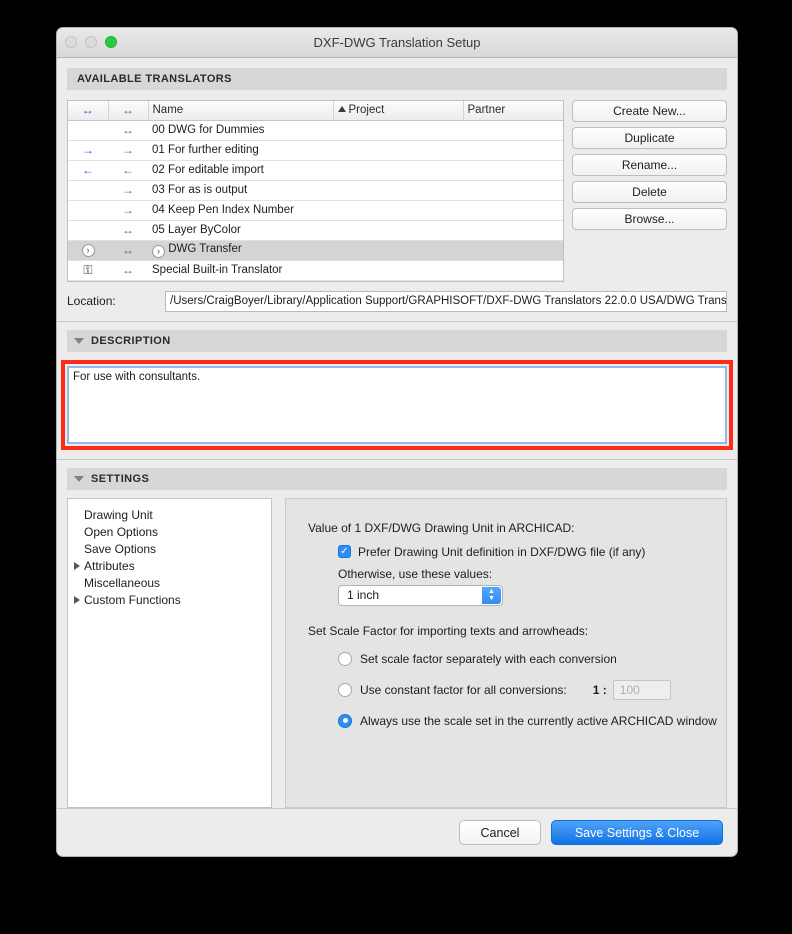 The image size is (792, 934). What do you see at coordinates (315, 270) in the screenshot?
I see `table-row: ⚿ ↔ Special Built-in Translator` at bounding box center [315, 270].